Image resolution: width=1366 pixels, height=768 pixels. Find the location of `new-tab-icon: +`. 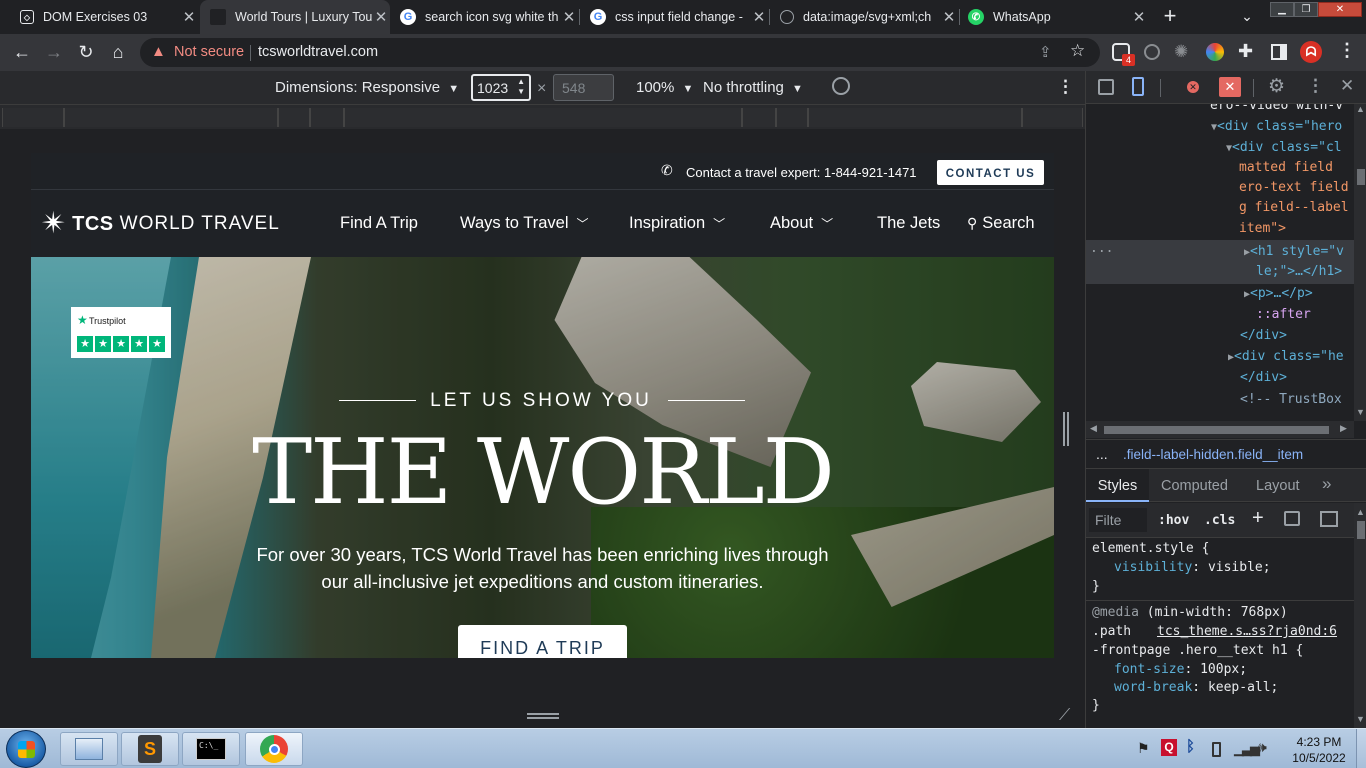

new-tab-icon: + is located at coordinates (1170, 16).